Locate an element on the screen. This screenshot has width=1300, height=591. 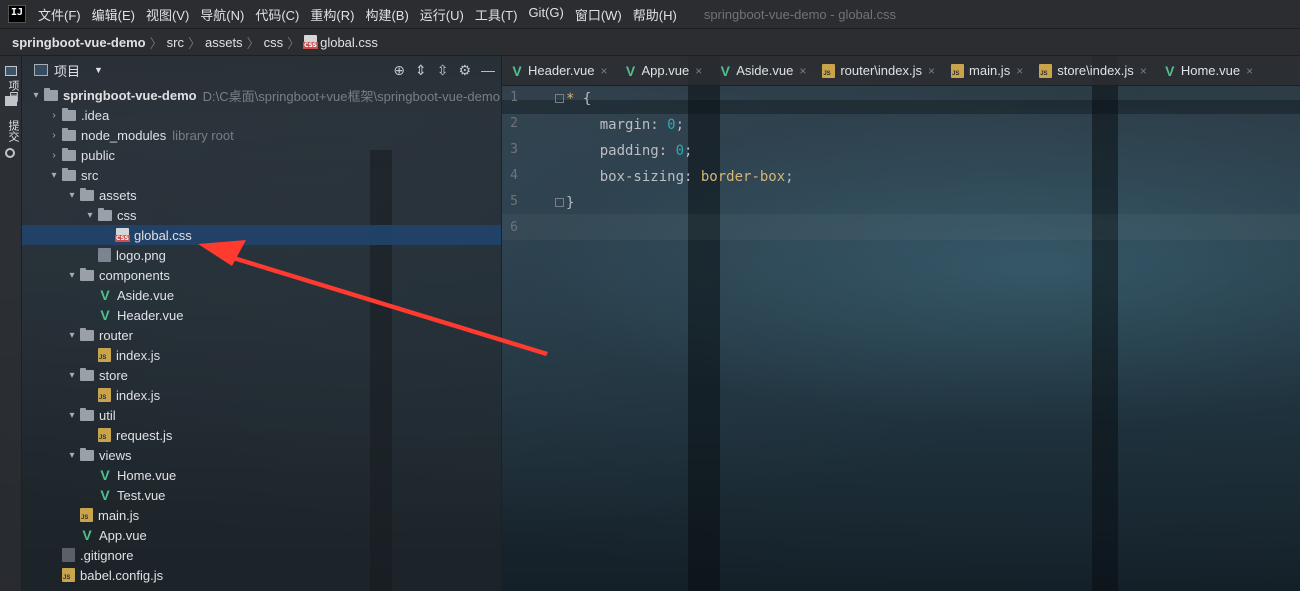
locate-file-icon: ⊕ is located at coordinates (399, 70).